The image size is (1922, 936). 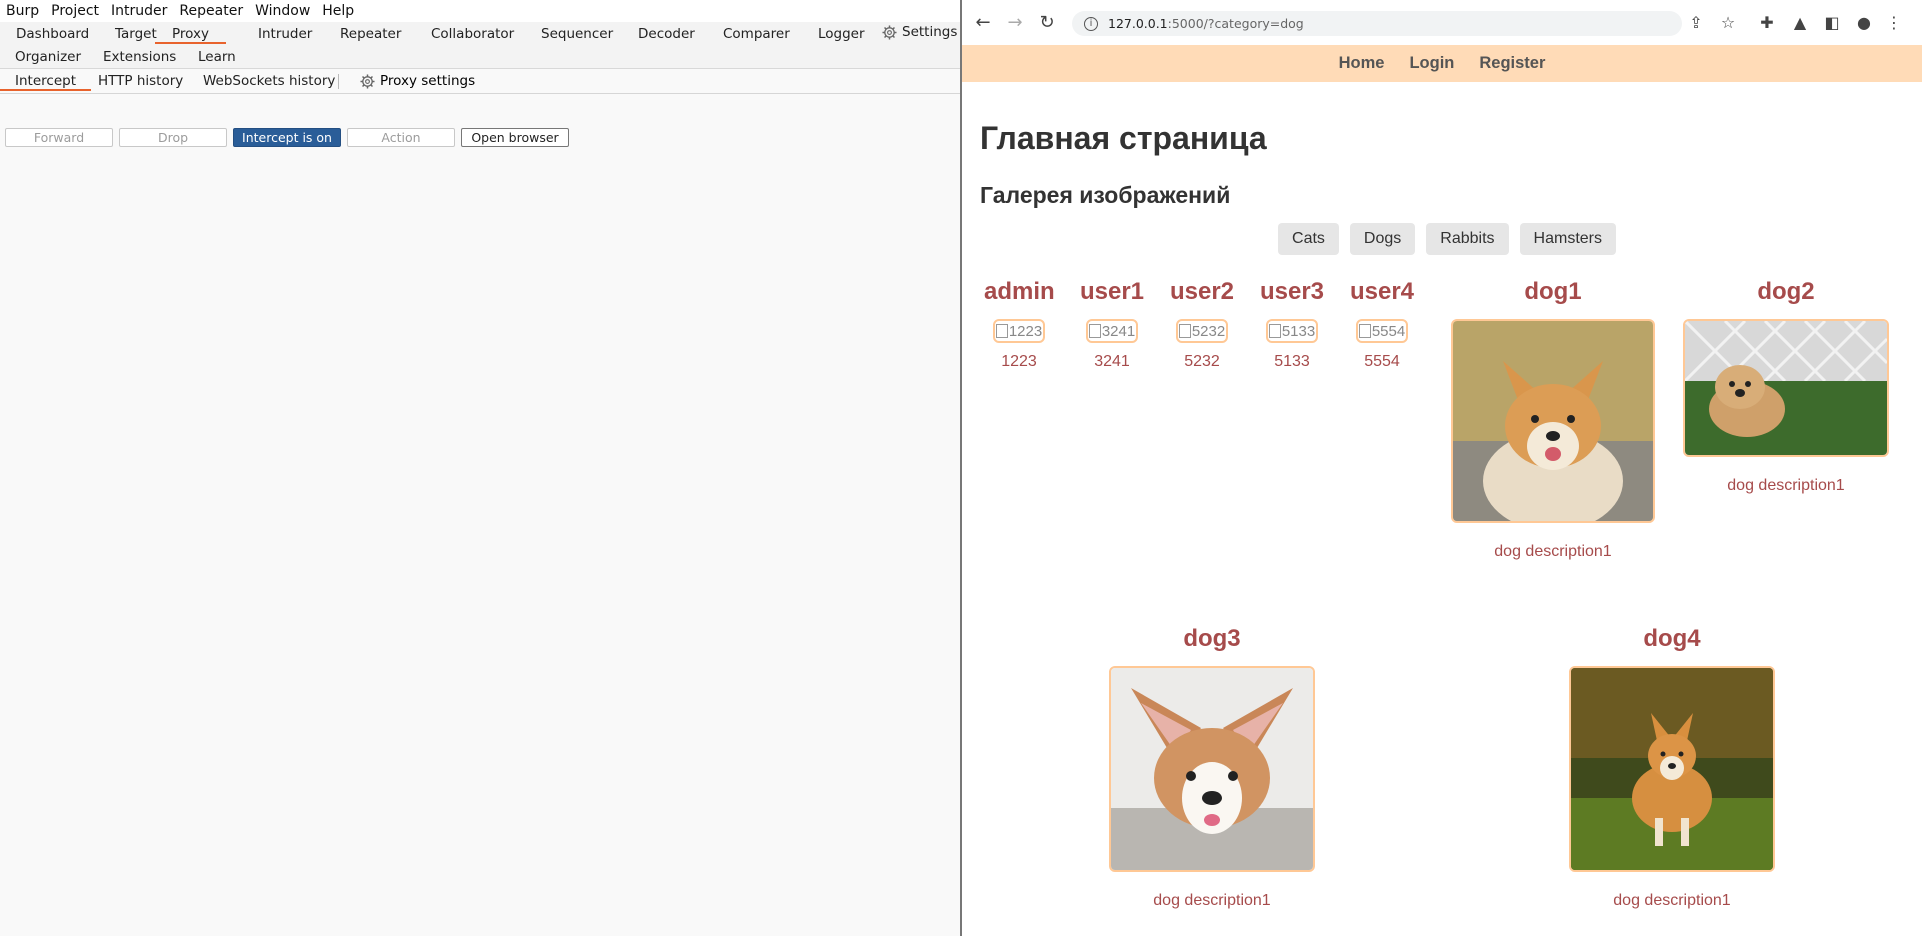 What do you see at coordinates (1019, 291) in the screenshot?
I see `item-title: admin` at bounding box center [1019, 291].